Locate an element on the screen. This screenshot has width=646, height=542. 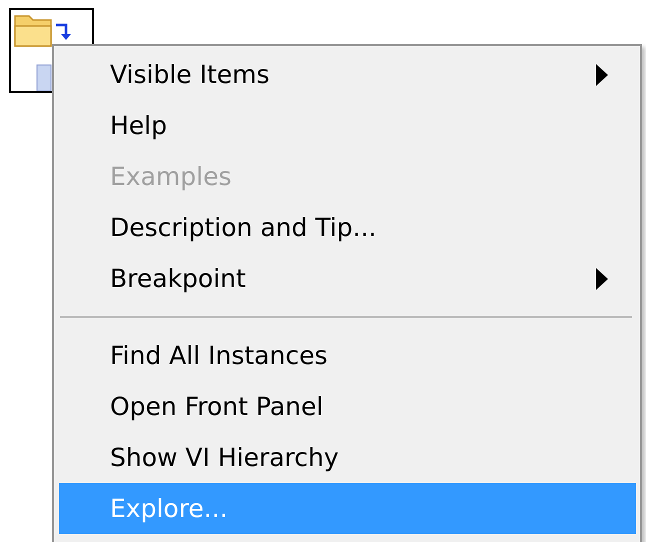
menu-item: Help is located at coordinates (347, 125).